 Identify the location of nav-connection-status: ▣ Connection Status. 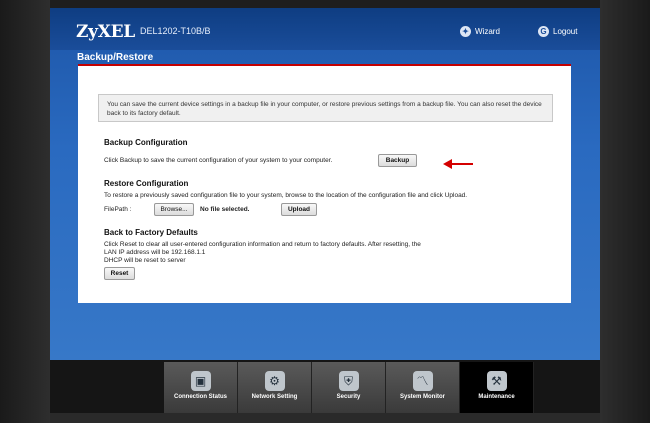
(201, 387).